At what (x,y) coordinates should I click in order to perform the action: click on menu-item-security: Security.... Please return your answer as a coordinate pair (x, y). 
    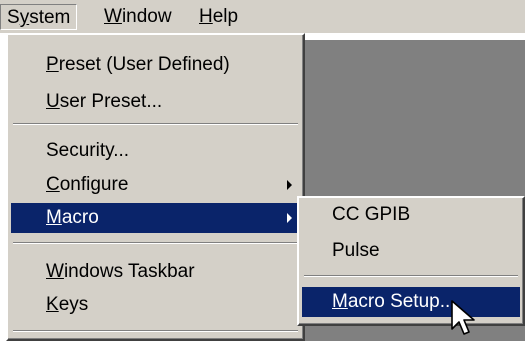
    Looking at the image, I should click on (155, 151).